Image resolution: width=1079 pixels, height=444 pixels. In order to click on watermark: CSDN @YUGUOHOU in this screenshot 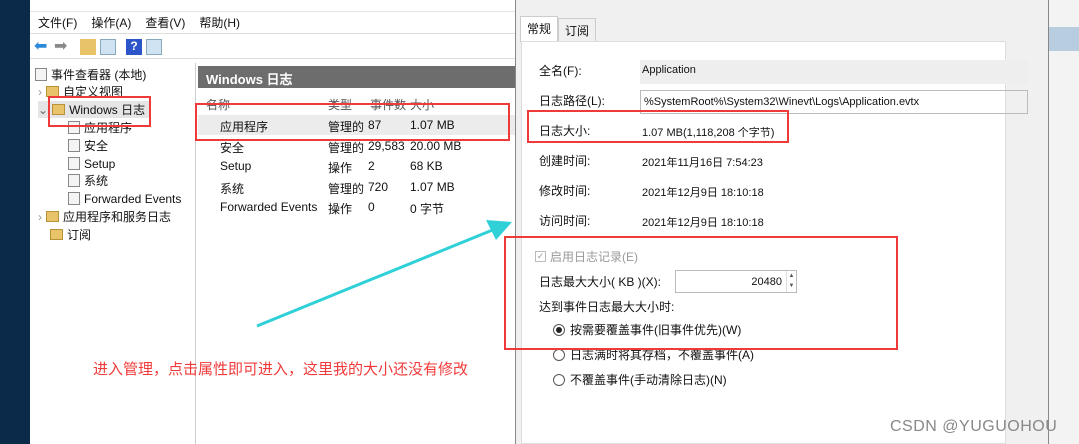, I will do `click(974, 426)`.